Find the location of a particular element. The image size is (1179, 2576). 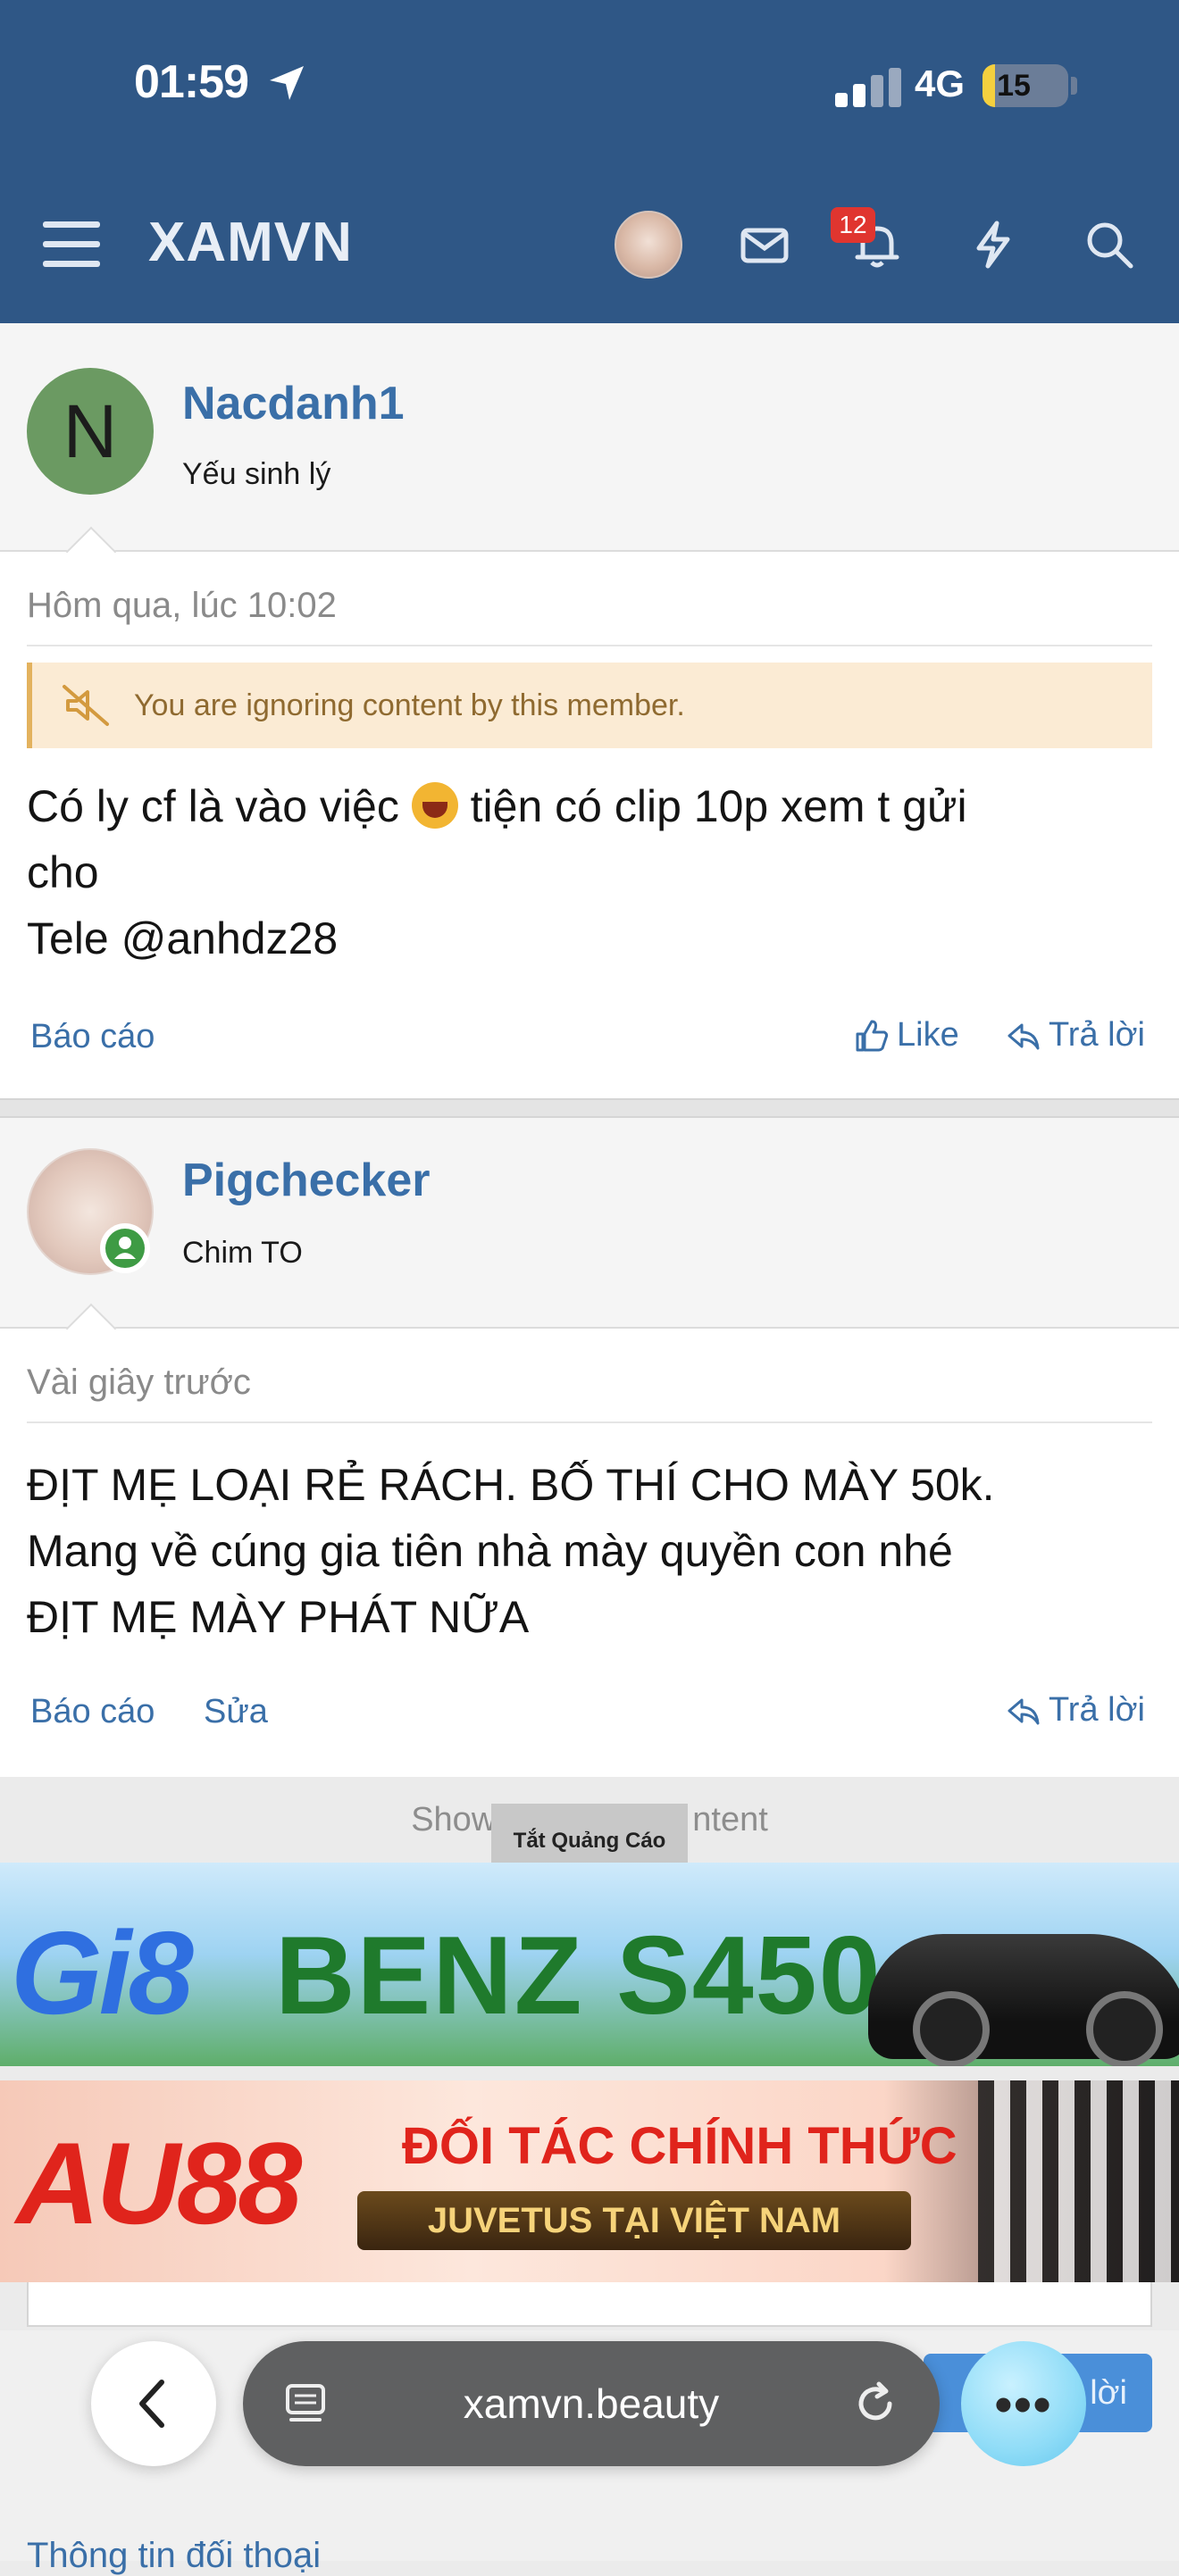

post-text-line3: Tele @anhdz28 is located at coordinates (183, 938).